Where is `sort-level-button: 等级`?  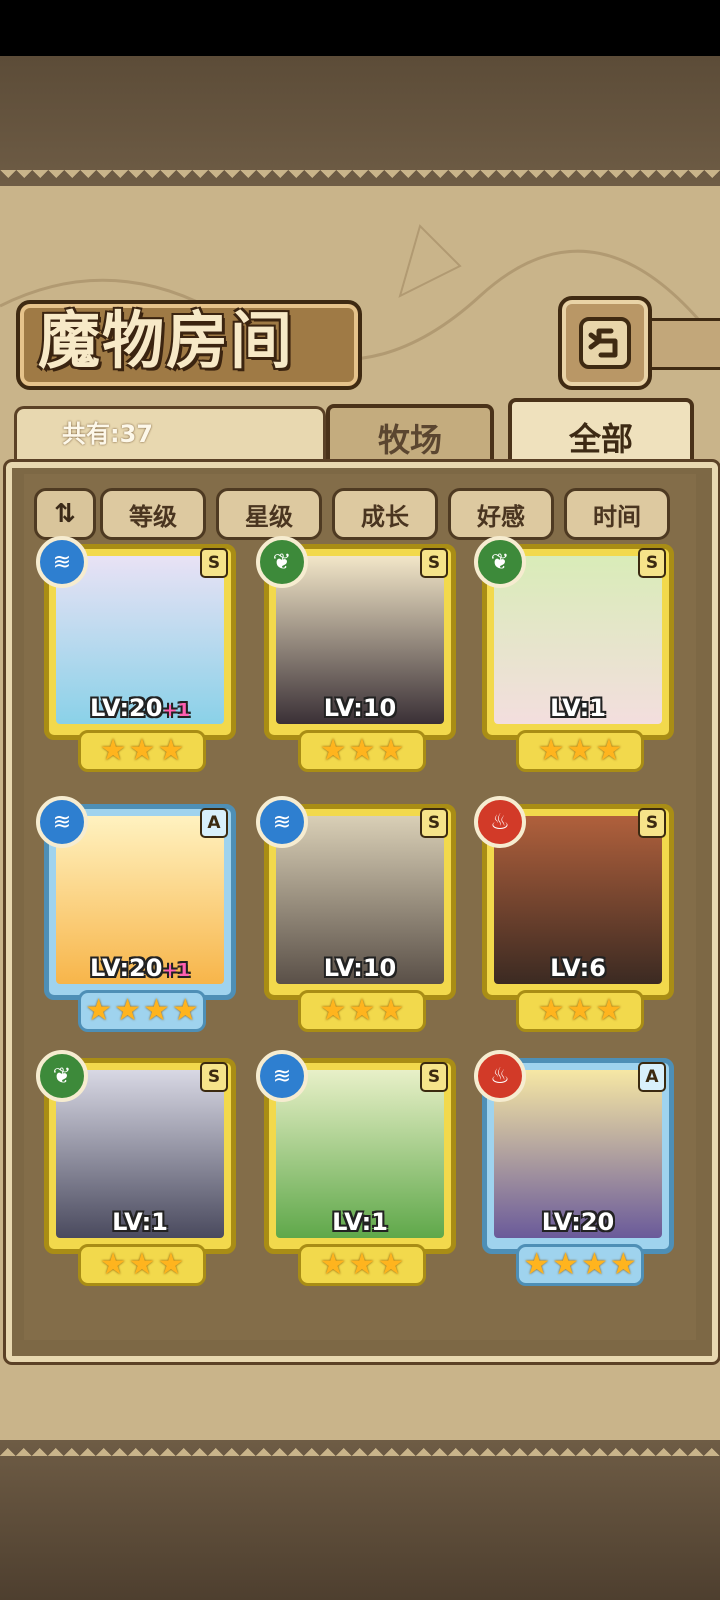
sort-level-button: 等级 is located at coordinates (153, 514).